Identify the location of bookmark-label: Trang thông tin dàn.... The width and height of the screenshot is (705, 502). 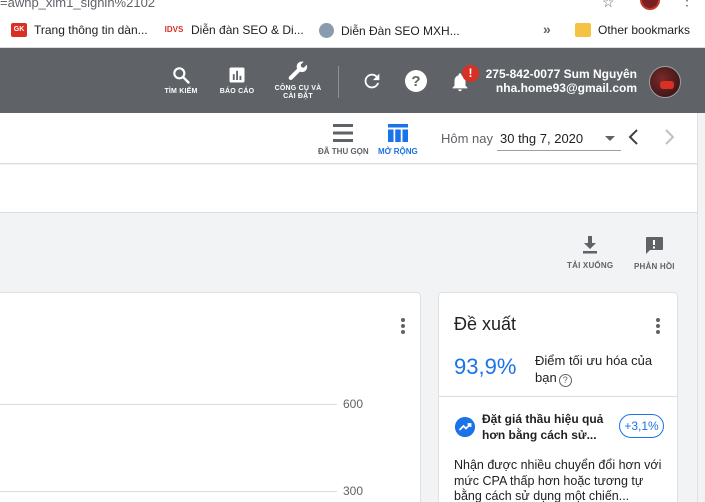
(91, 30).